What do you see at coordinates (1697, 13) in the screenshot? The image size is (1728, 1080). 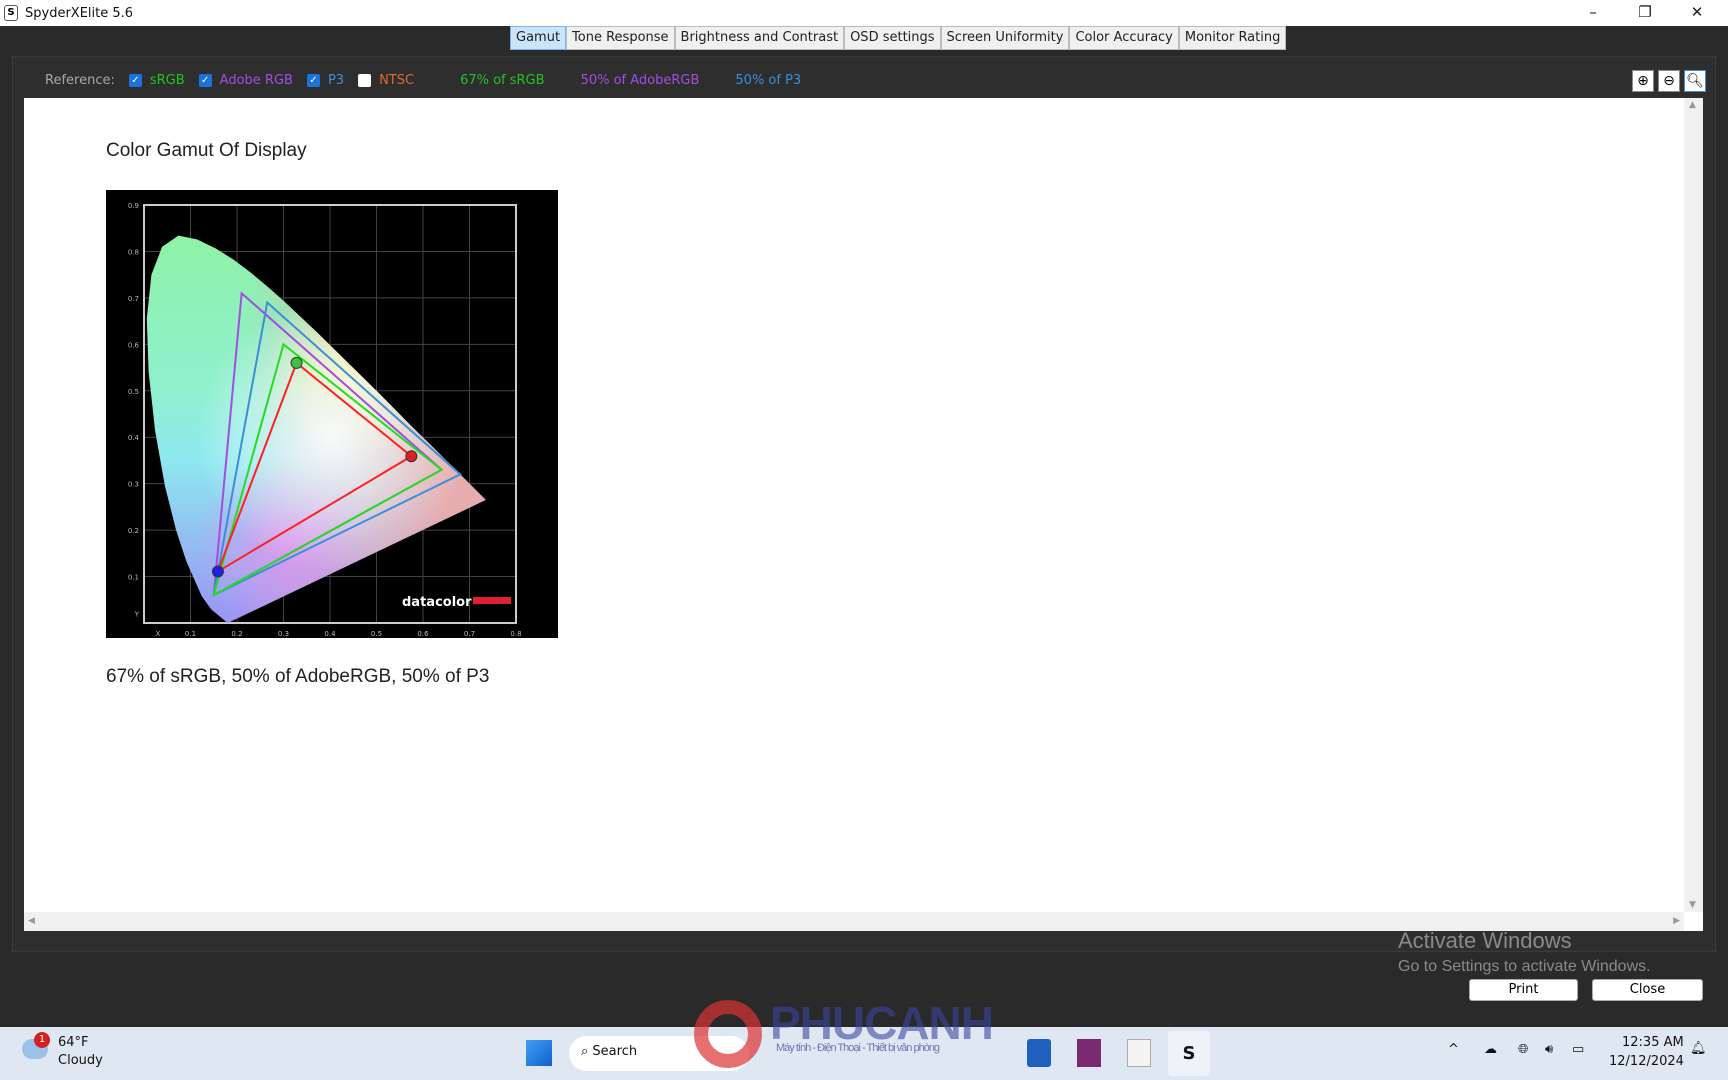 I see `close-window-button: ✕` at bounding box center [1697, 13].